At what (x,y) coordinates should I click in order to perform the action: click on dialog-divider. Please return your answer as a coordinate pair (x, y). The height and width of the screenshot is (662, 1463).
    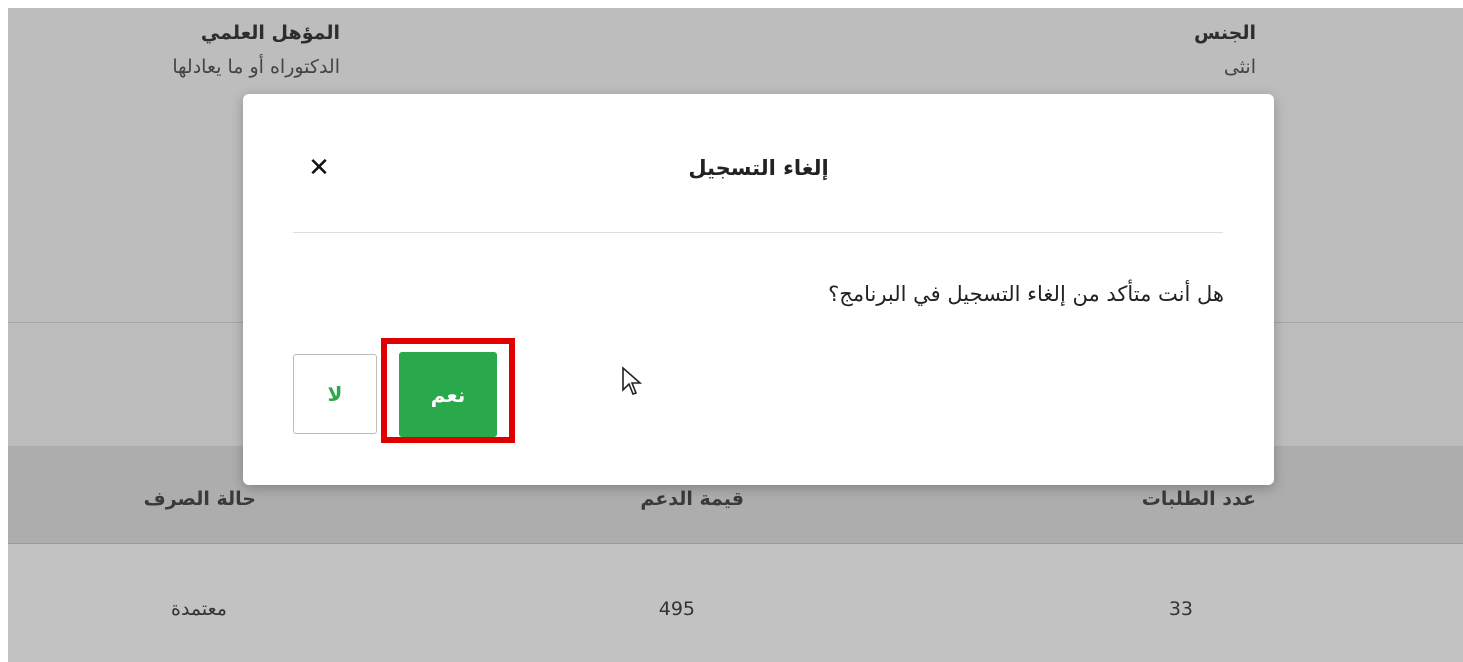
    Looking at the image, I should click on (758, 232).